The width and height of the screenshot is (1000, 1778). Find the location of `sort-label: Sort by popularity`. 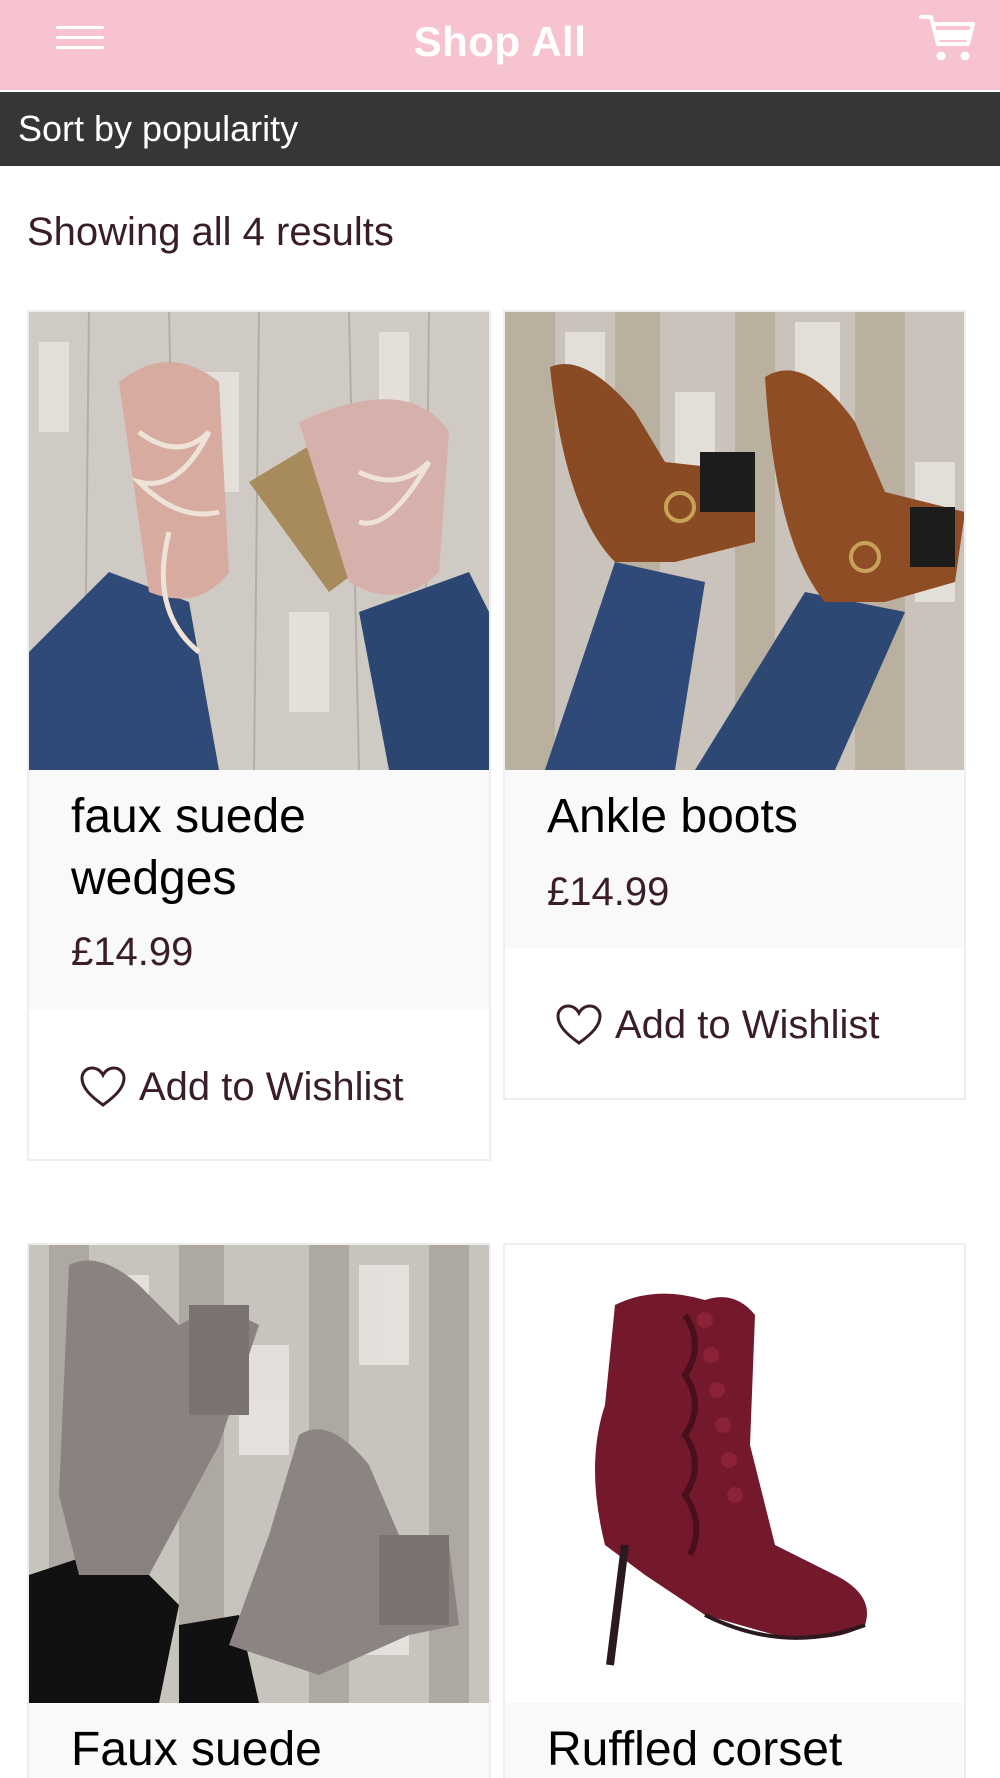

sort-label: Sort by popularity is located at coordinates (158, 128).